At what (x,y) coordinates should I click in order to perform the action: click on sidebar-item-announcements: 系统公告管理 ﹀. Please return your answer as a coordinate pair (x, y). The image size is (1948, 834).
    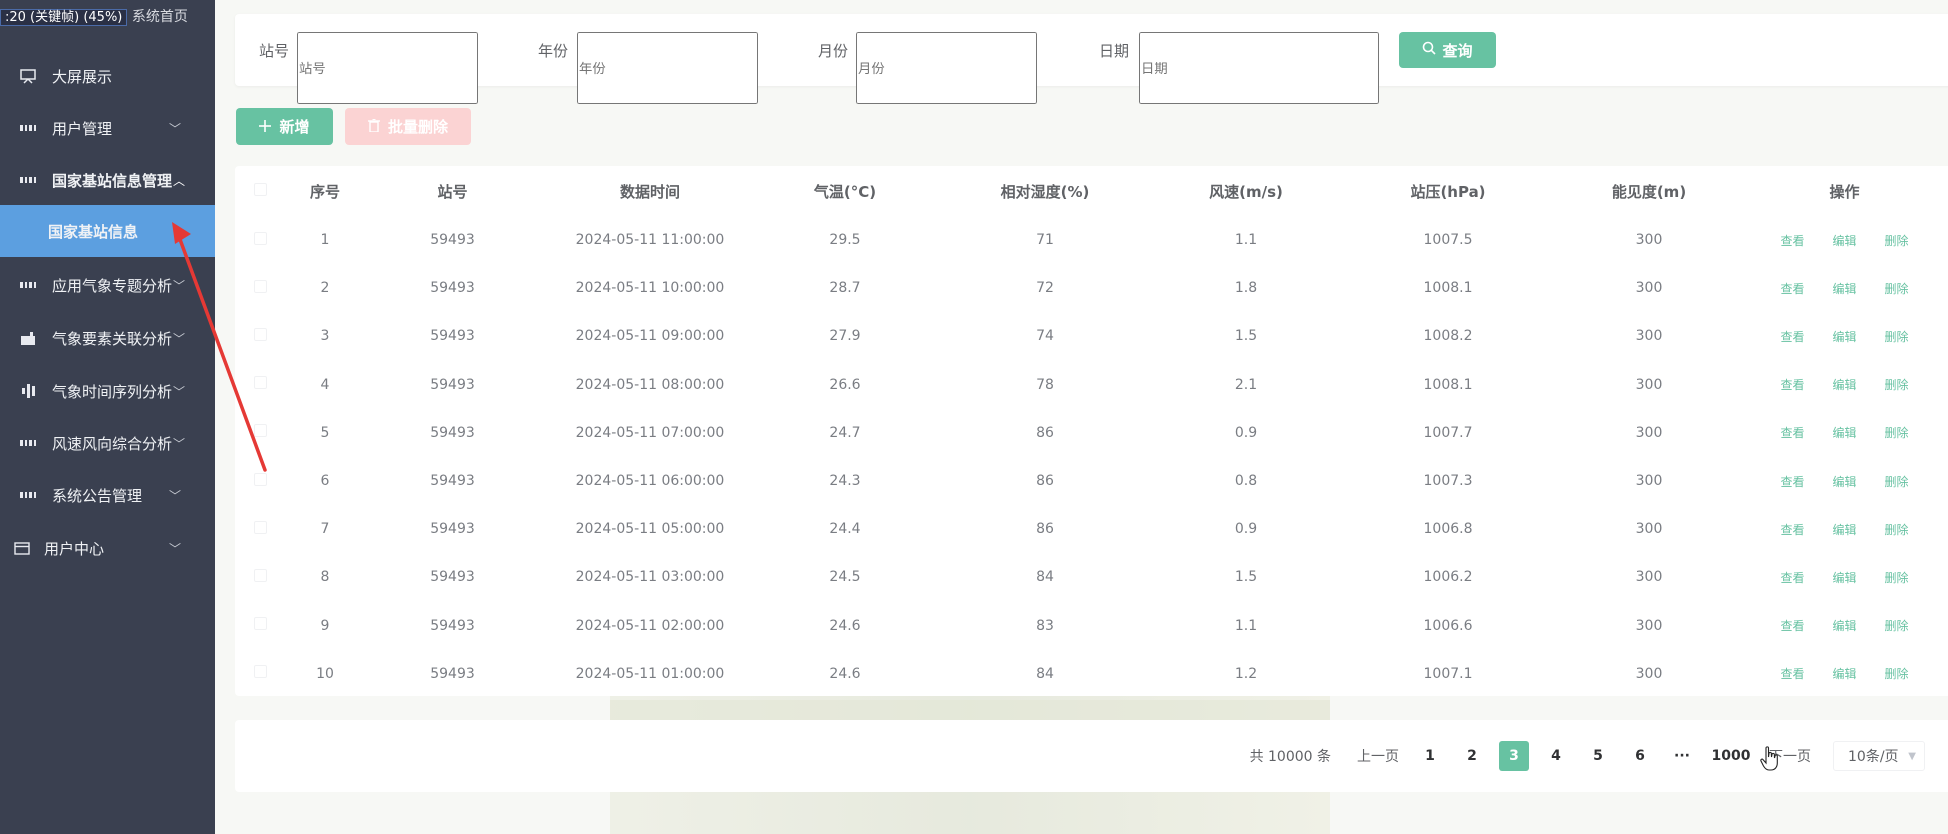
    Looking at the image, I should click on (107, 495).